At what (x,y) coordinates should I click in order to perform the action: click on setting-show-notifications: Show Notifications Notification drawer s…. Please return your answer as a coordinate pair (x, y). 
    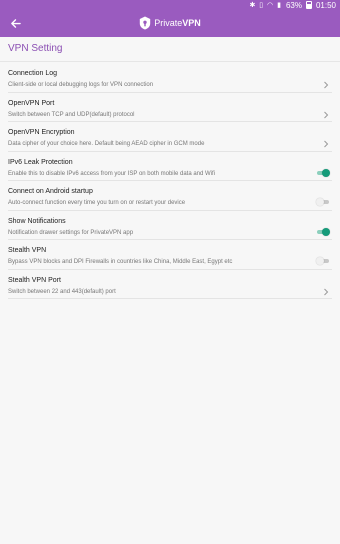
    Looking at the image, I should click on (170, 225).